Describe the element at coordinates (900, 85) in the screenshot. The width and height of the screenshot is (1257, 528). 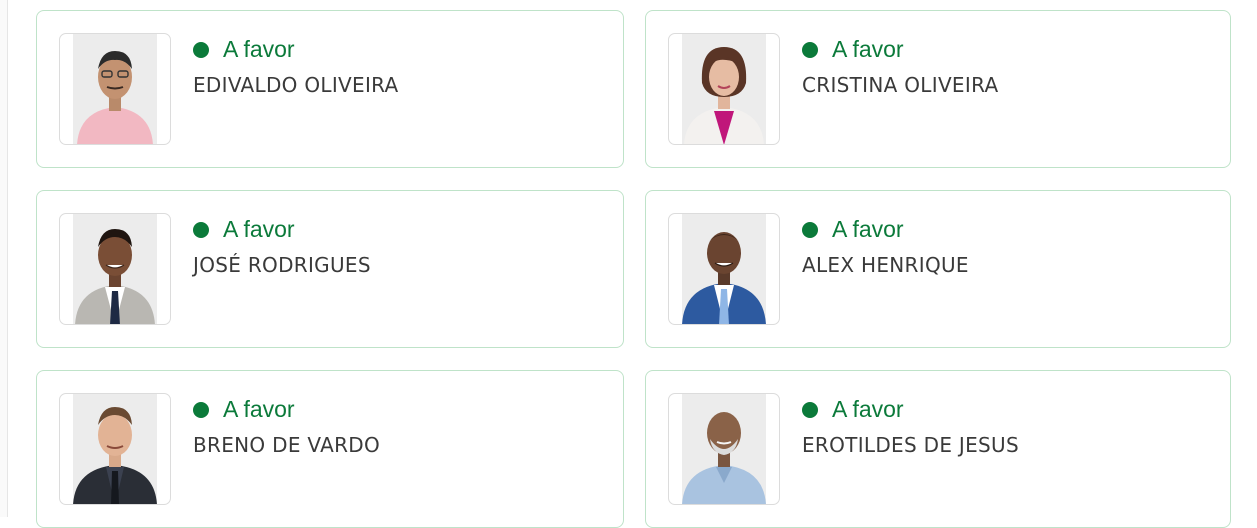
I see `member-name: CRISTINA OLIVEIRA` at that location.